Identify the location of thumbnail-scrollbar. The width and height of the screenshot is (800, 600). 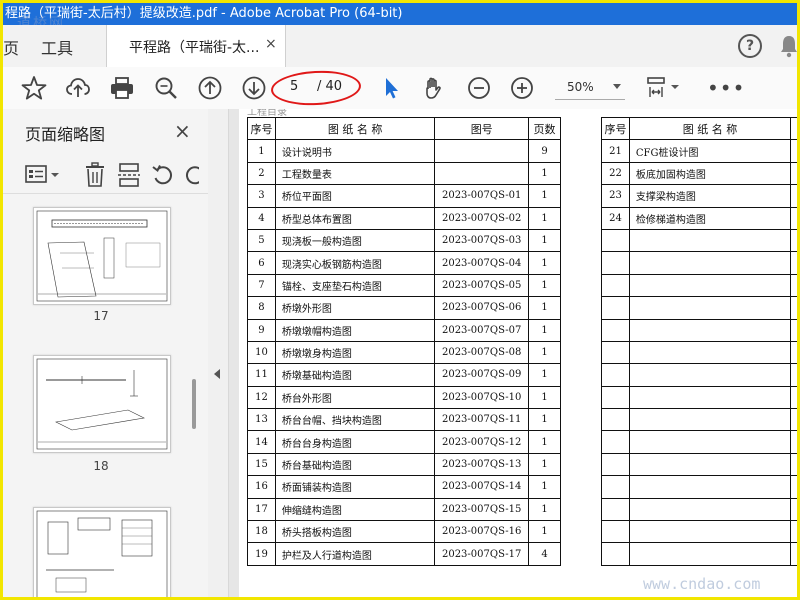
(194, 404).